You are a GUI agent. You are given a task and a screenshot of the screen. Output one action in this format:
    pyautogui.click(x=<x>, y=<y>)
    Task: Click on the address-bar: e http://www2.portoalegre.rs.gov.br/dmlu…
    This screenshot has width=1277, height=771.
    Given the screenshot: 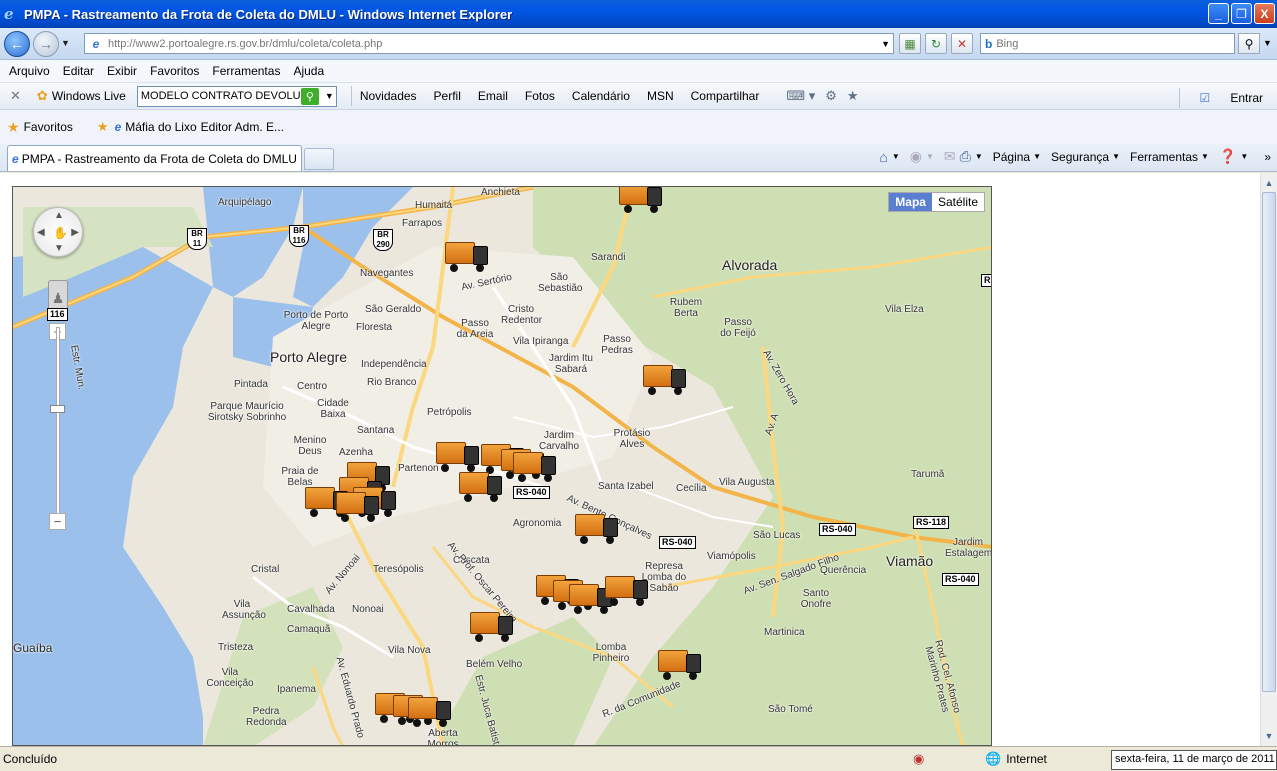 What is the action you would take?
    pyautogui.click(x=489, y=43)
    